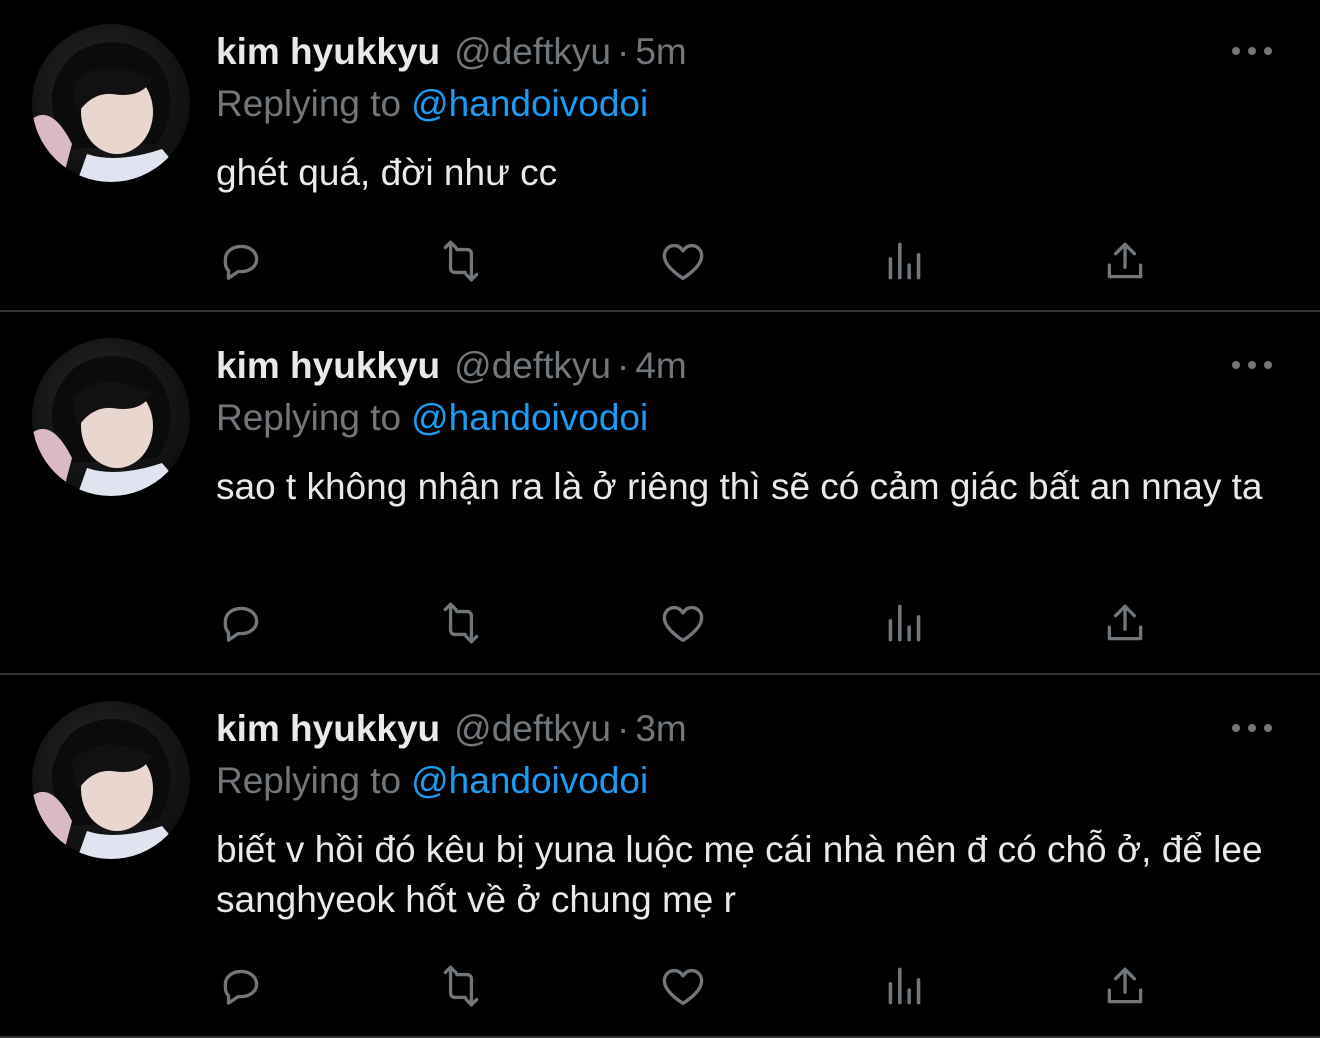 Image resolution: width=1320 pixels, height=1038 pixels. I want to click on tweet-header: kim hyukkyu @deftkyu · 5m, so click(451, 52).